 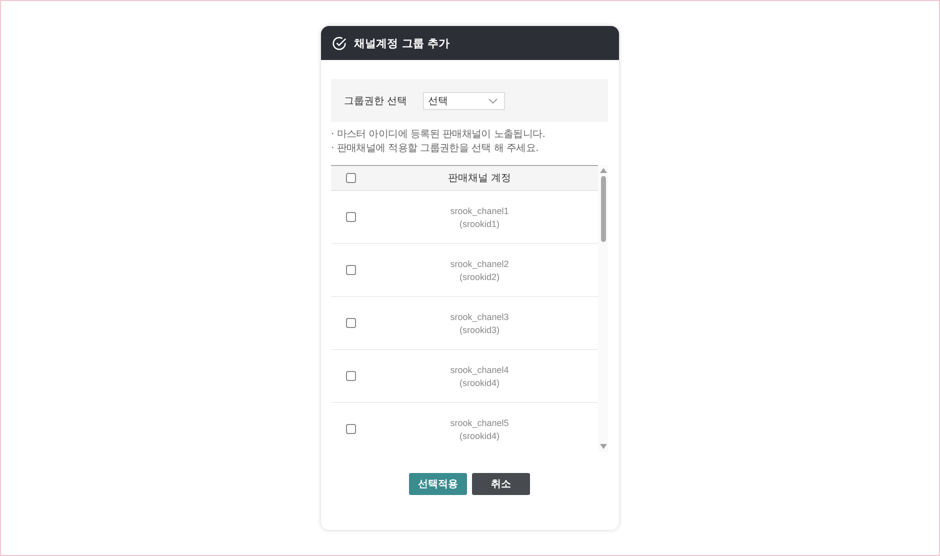 What do you see at coordinates (479, 223) in the screenshot?
I see `channel-id: (srookid1)` at bounding box center [479, 223].